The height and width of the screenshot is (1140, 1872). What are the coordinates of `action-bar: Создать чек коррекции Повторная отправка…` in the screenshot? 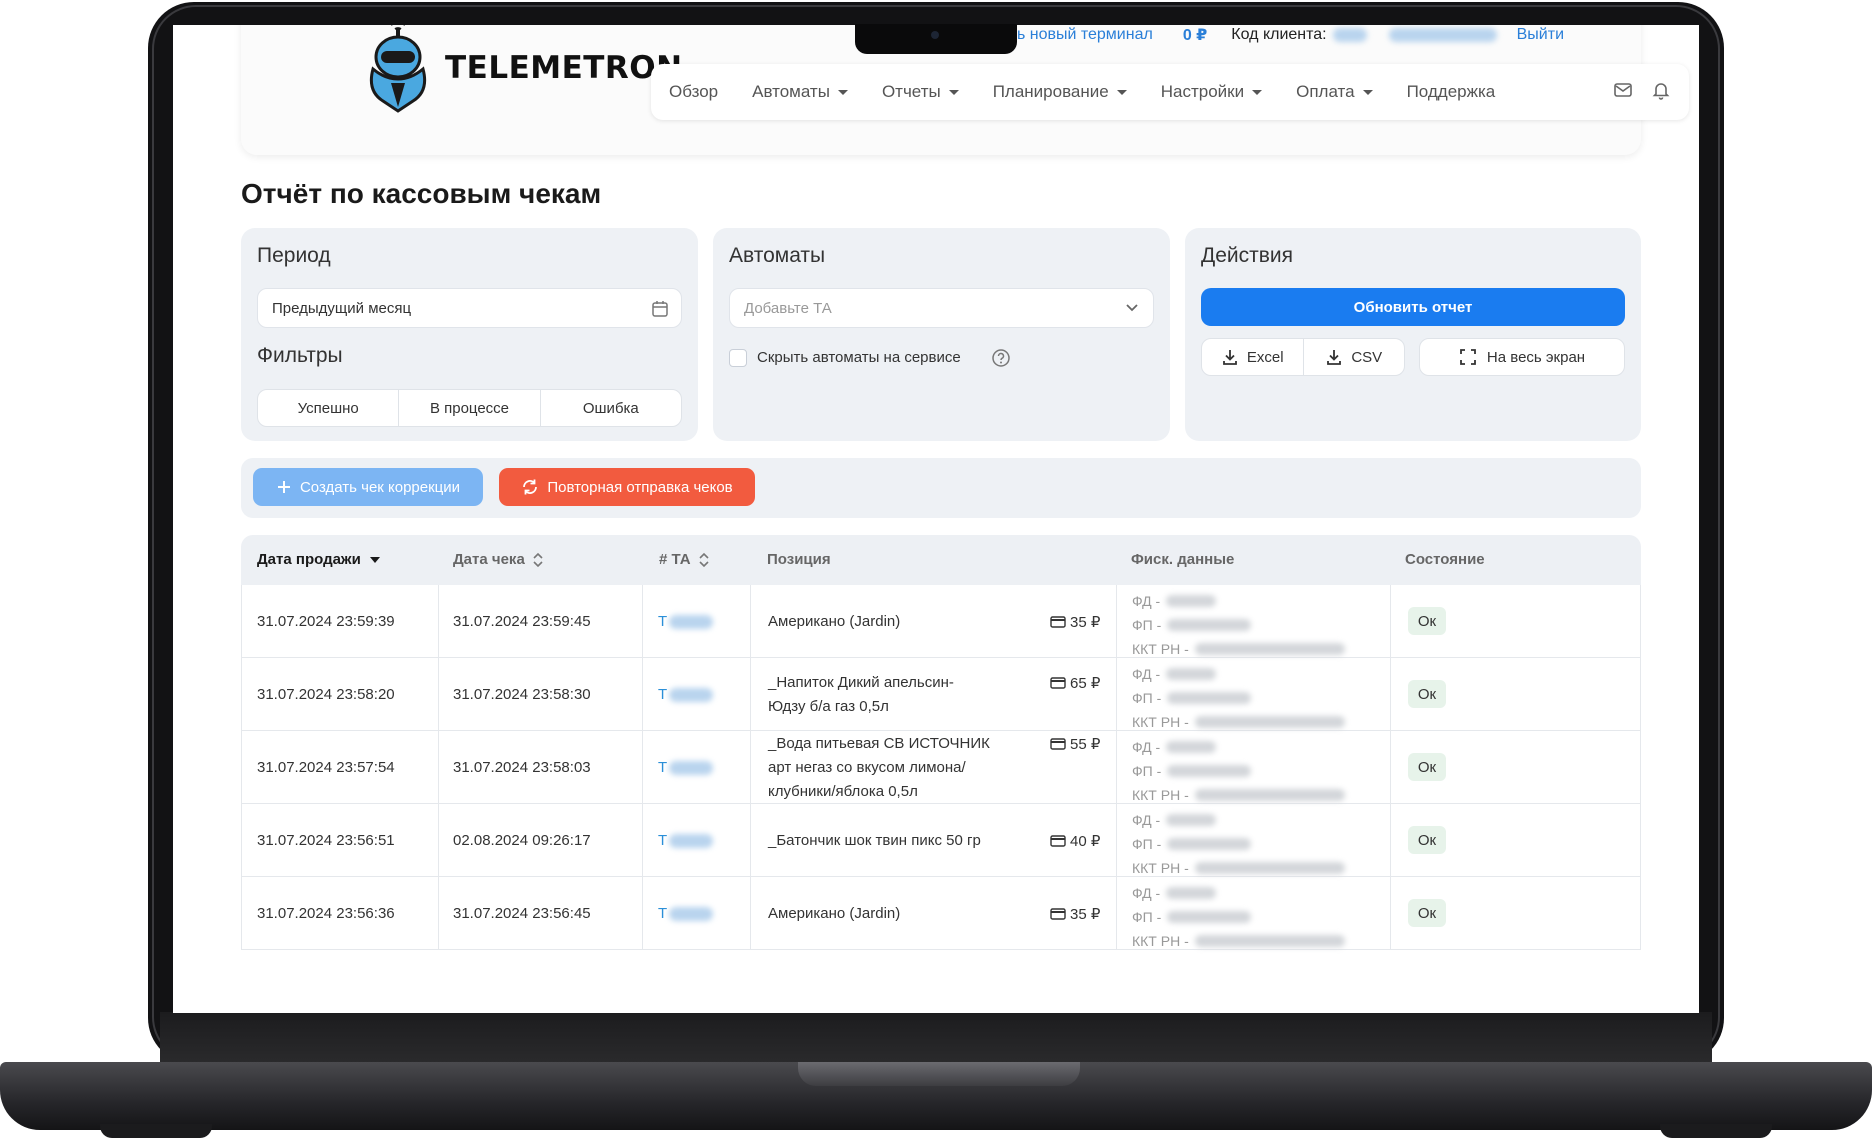 It's located at (941, 488).